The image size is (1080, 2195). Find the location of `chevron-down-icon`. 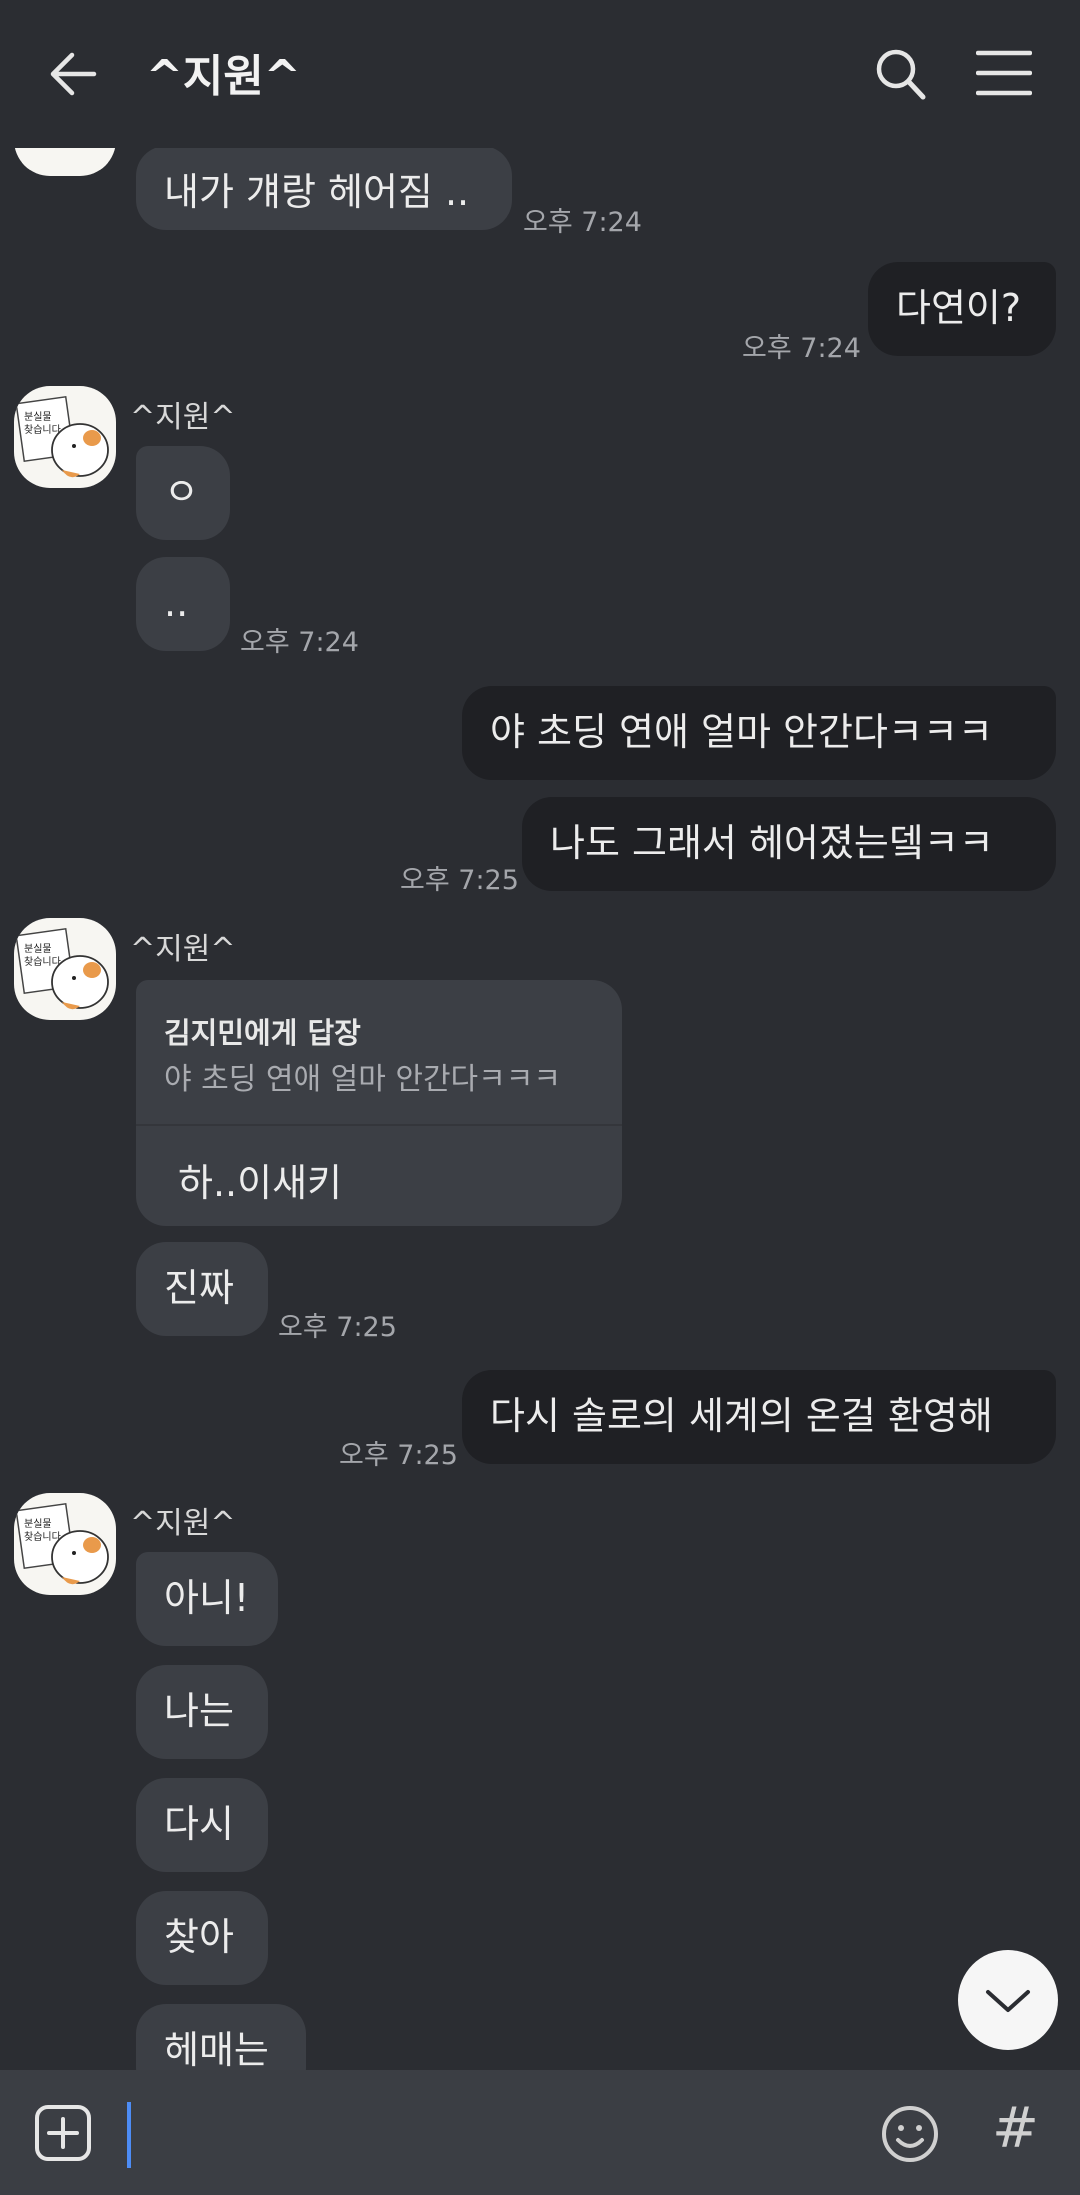

chevron-down-icon is located at coordinates (1008, 2001).